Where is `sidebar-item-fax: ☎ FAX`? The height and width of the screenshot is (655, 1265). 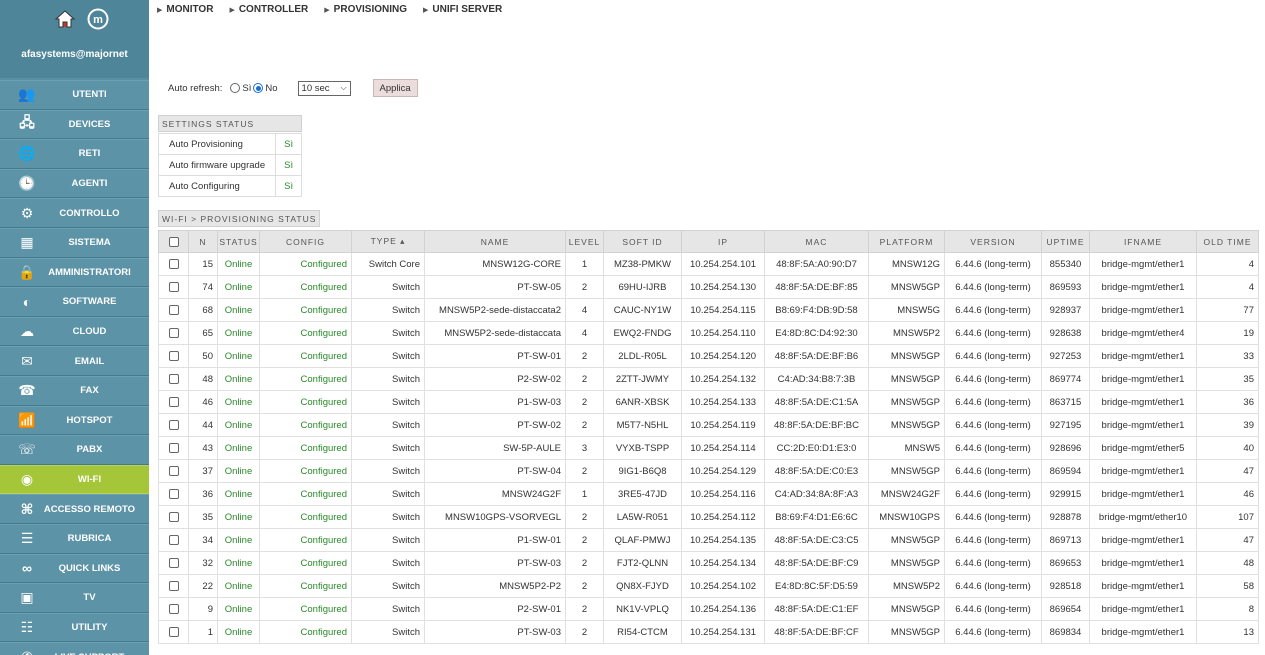 sidebar-item-fax: ☎ FAX is located at coordinates (74, 390).